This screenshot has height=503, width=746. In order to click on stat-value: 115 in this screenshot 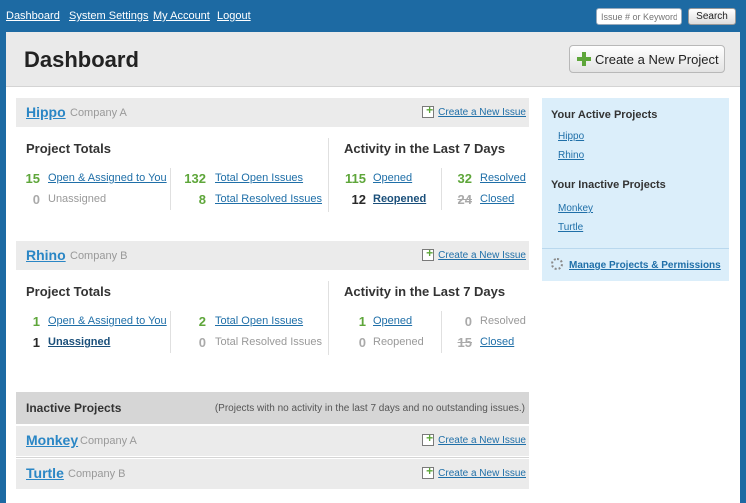, I will do `click(355, 178)`.